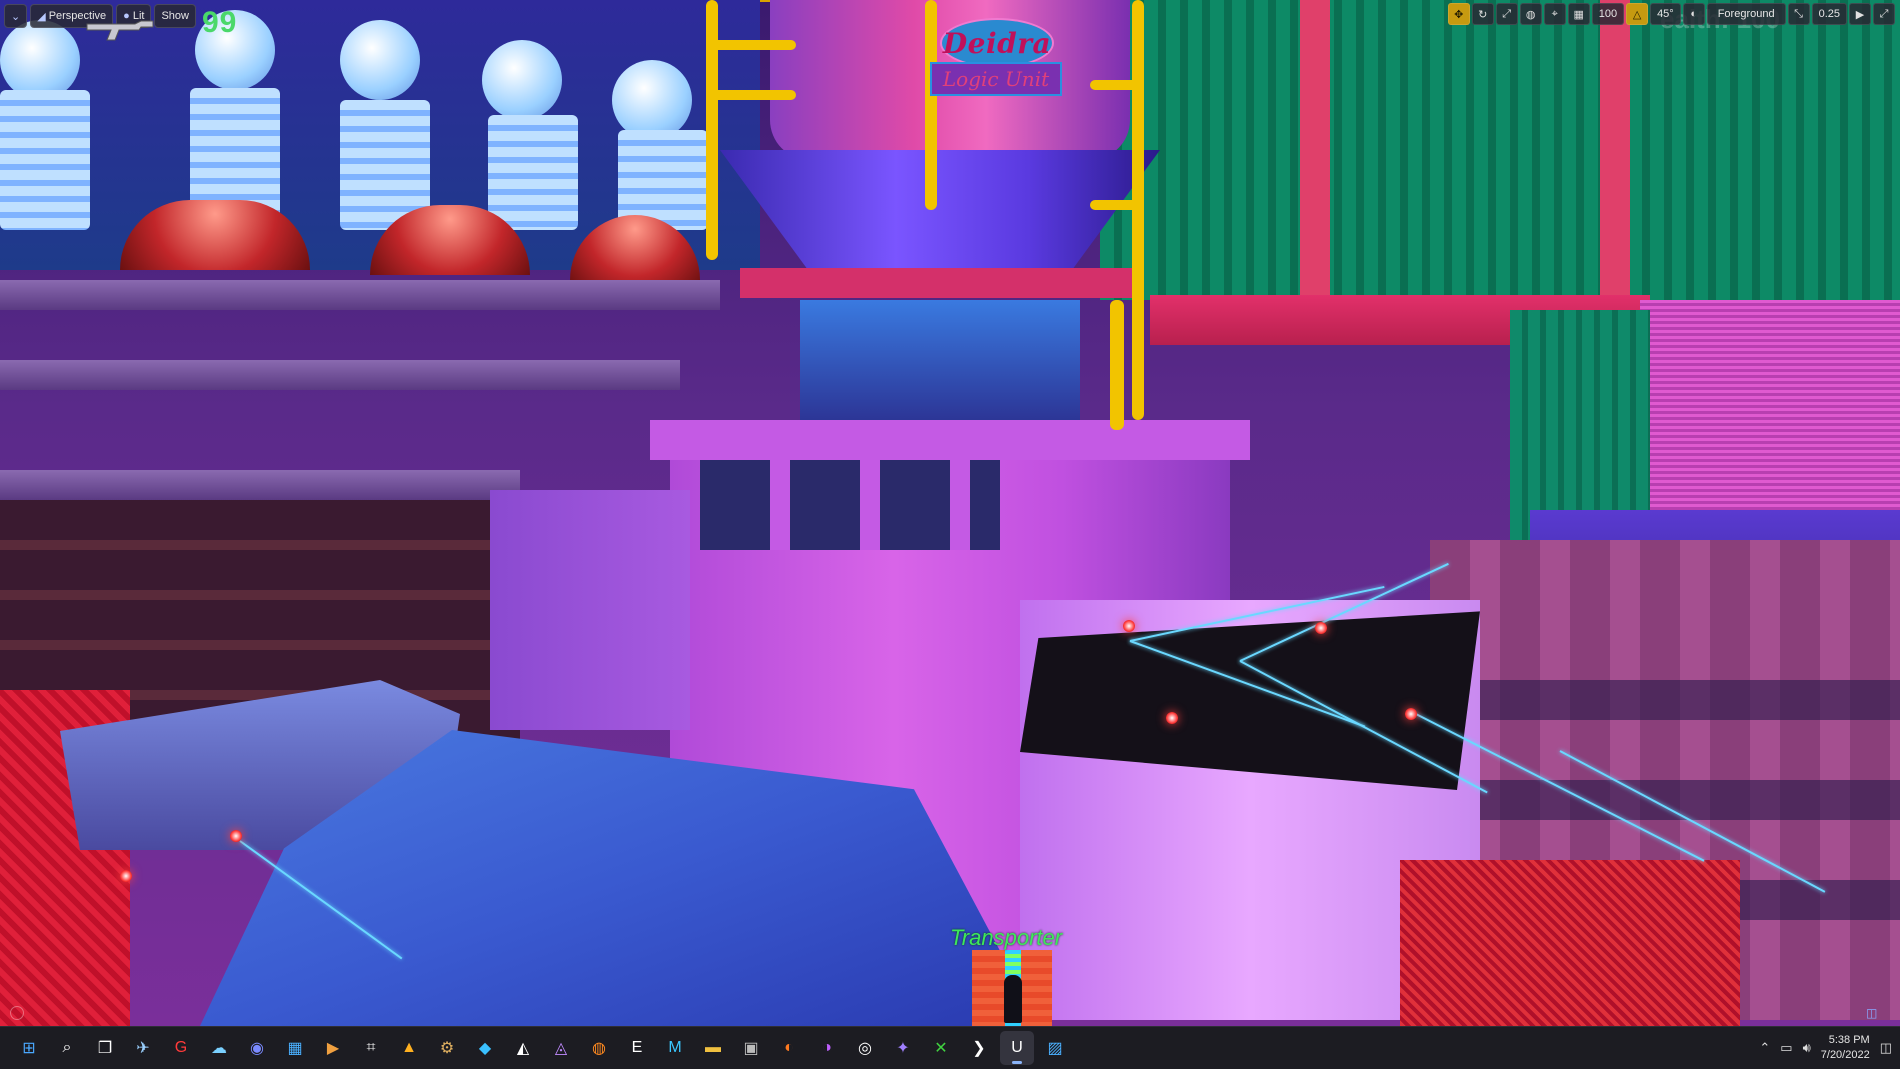 The width and height of the screenshot is (1900, 1069). I want to click on perspective-icon: ◢, so click(41, 16).